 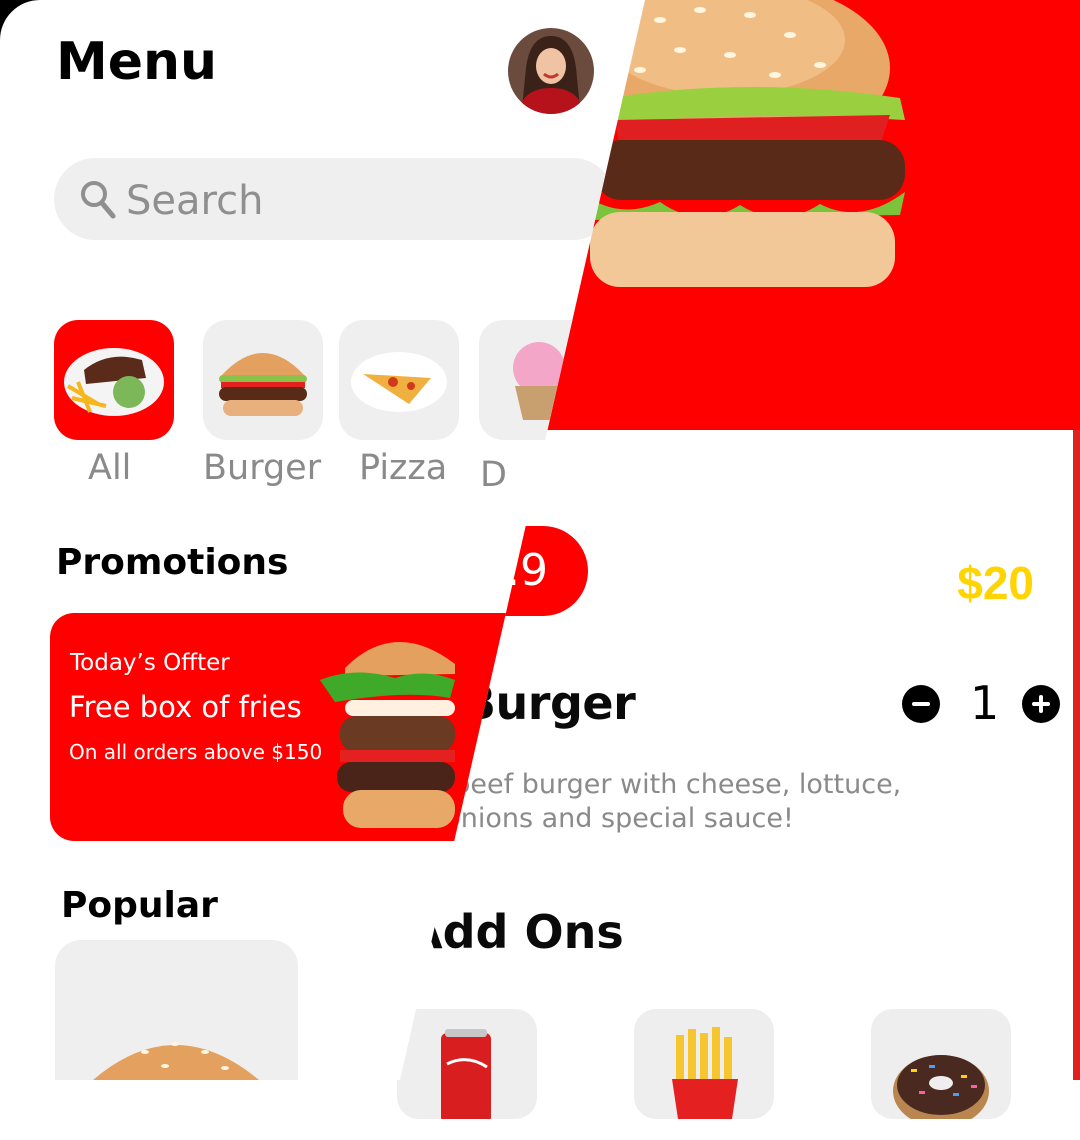 I want to click on addons-title: Add Ons, so click(x=515, y=932).